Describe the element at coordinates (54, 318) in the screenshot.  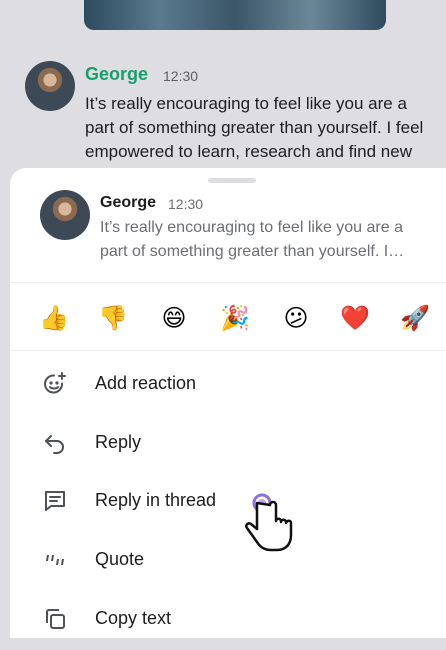
I see `reaction-thumbs-up: 👍` at that location.